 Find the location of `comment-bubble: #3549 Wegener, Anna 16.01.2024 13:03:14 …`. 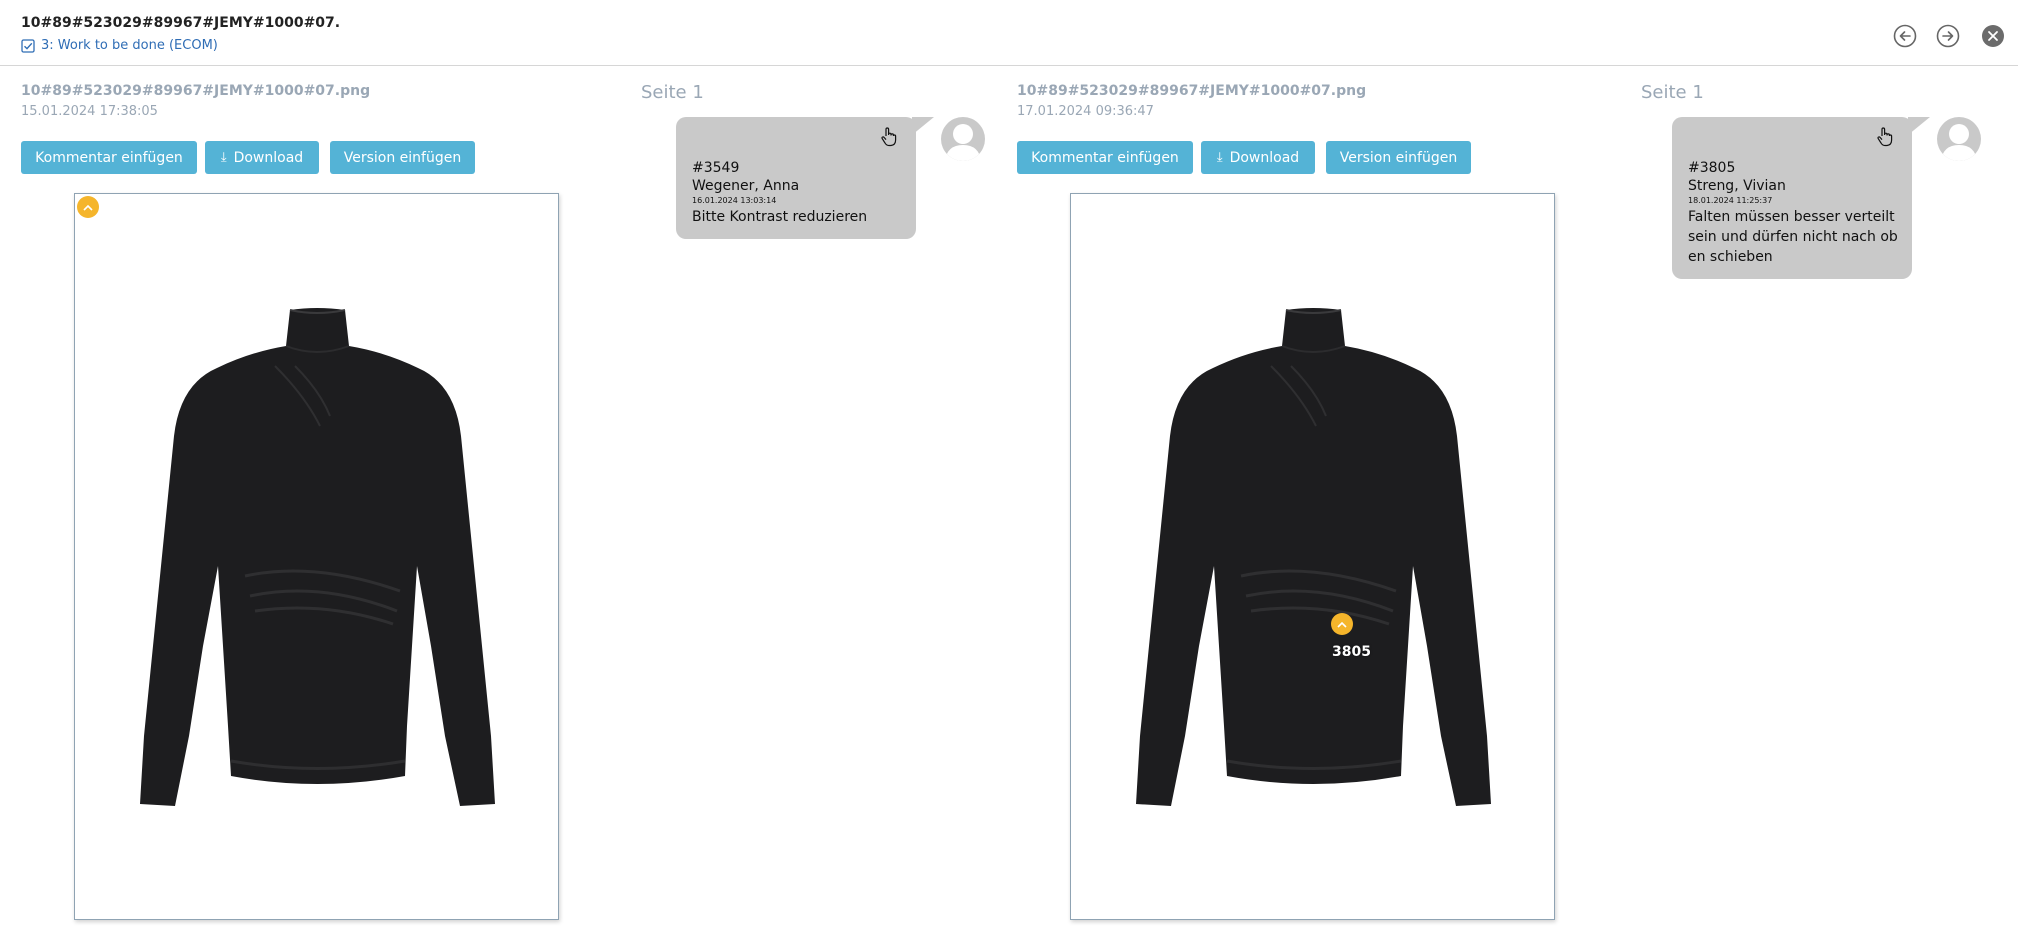

comment-bubble: #3549 Wegener, Anna 16.01.2024 13:03:14 … is located at coordinates (805, 178).